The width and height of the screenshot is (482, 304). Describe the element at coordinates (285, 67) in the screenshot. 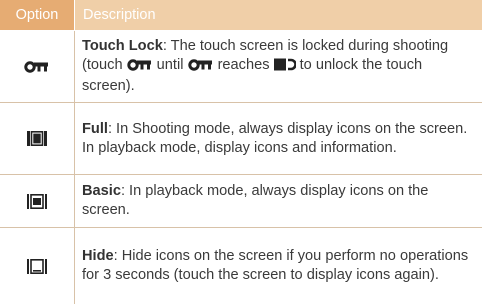

I see `unlock-slot-icon` at that location.